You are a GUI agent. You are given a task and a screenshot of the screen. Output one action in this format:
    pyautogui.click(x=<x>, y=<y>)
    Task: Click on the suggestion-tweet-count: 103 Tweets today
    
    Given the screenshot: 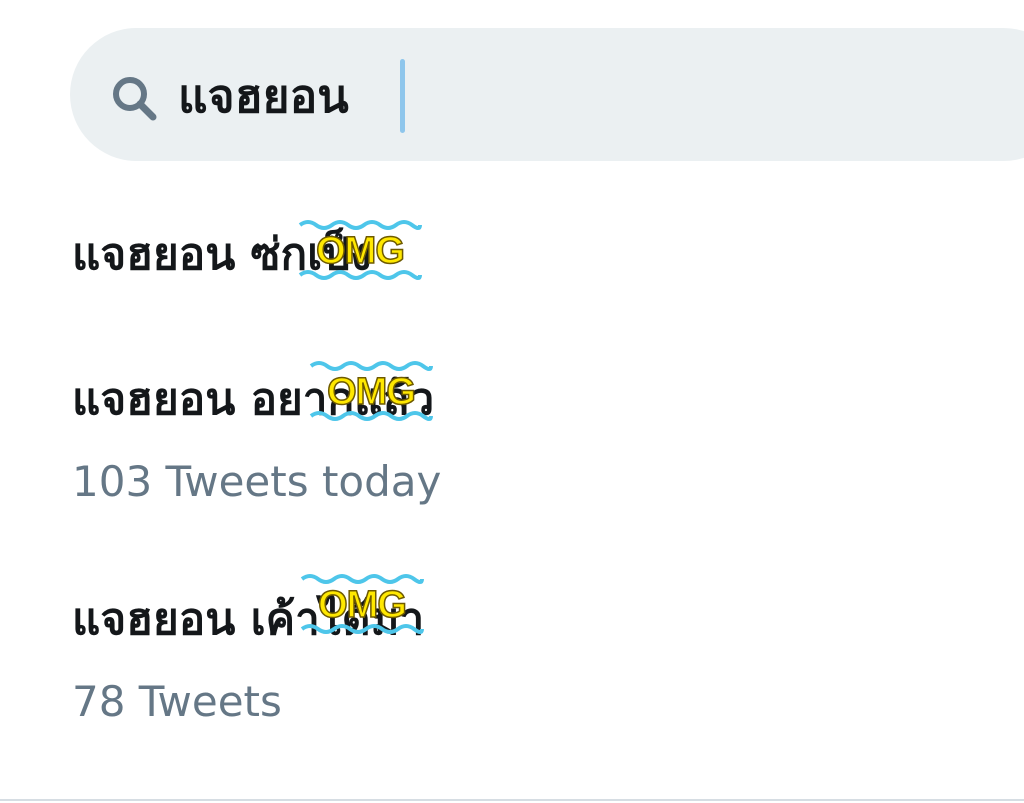 What is the action you would take?
    pyautogui.click(x=257, y=481)
    